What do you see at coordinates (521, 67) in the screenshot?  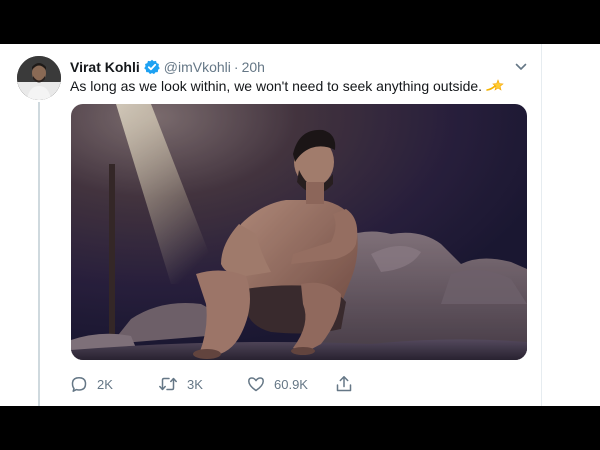 I see `chevron-down-icon` at bounding box center [521, 67].